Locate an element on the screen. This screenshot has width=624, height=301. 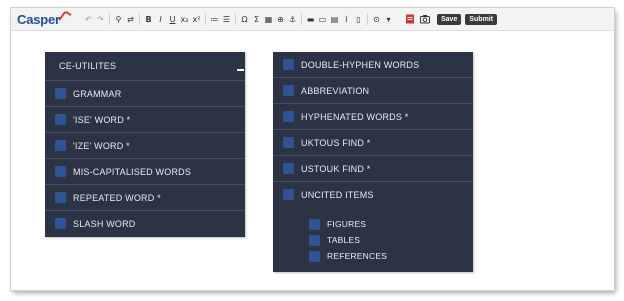
sigma-icon: Σ is located at coordinates (256, 19).